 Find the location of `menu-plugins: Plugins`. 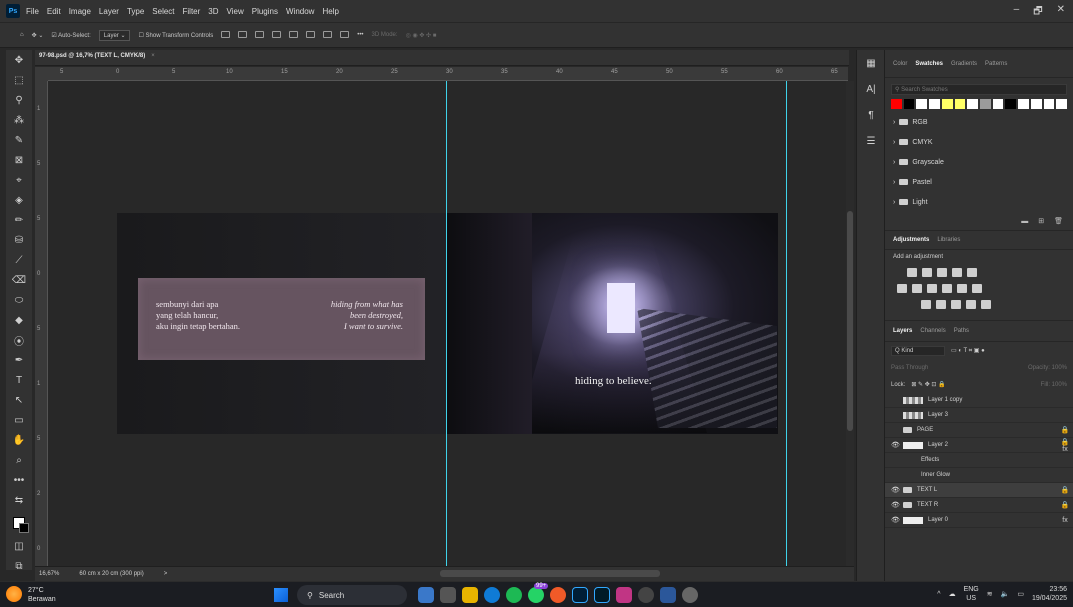

menu-plugins: Plugins is located at coordinates (265, 11).